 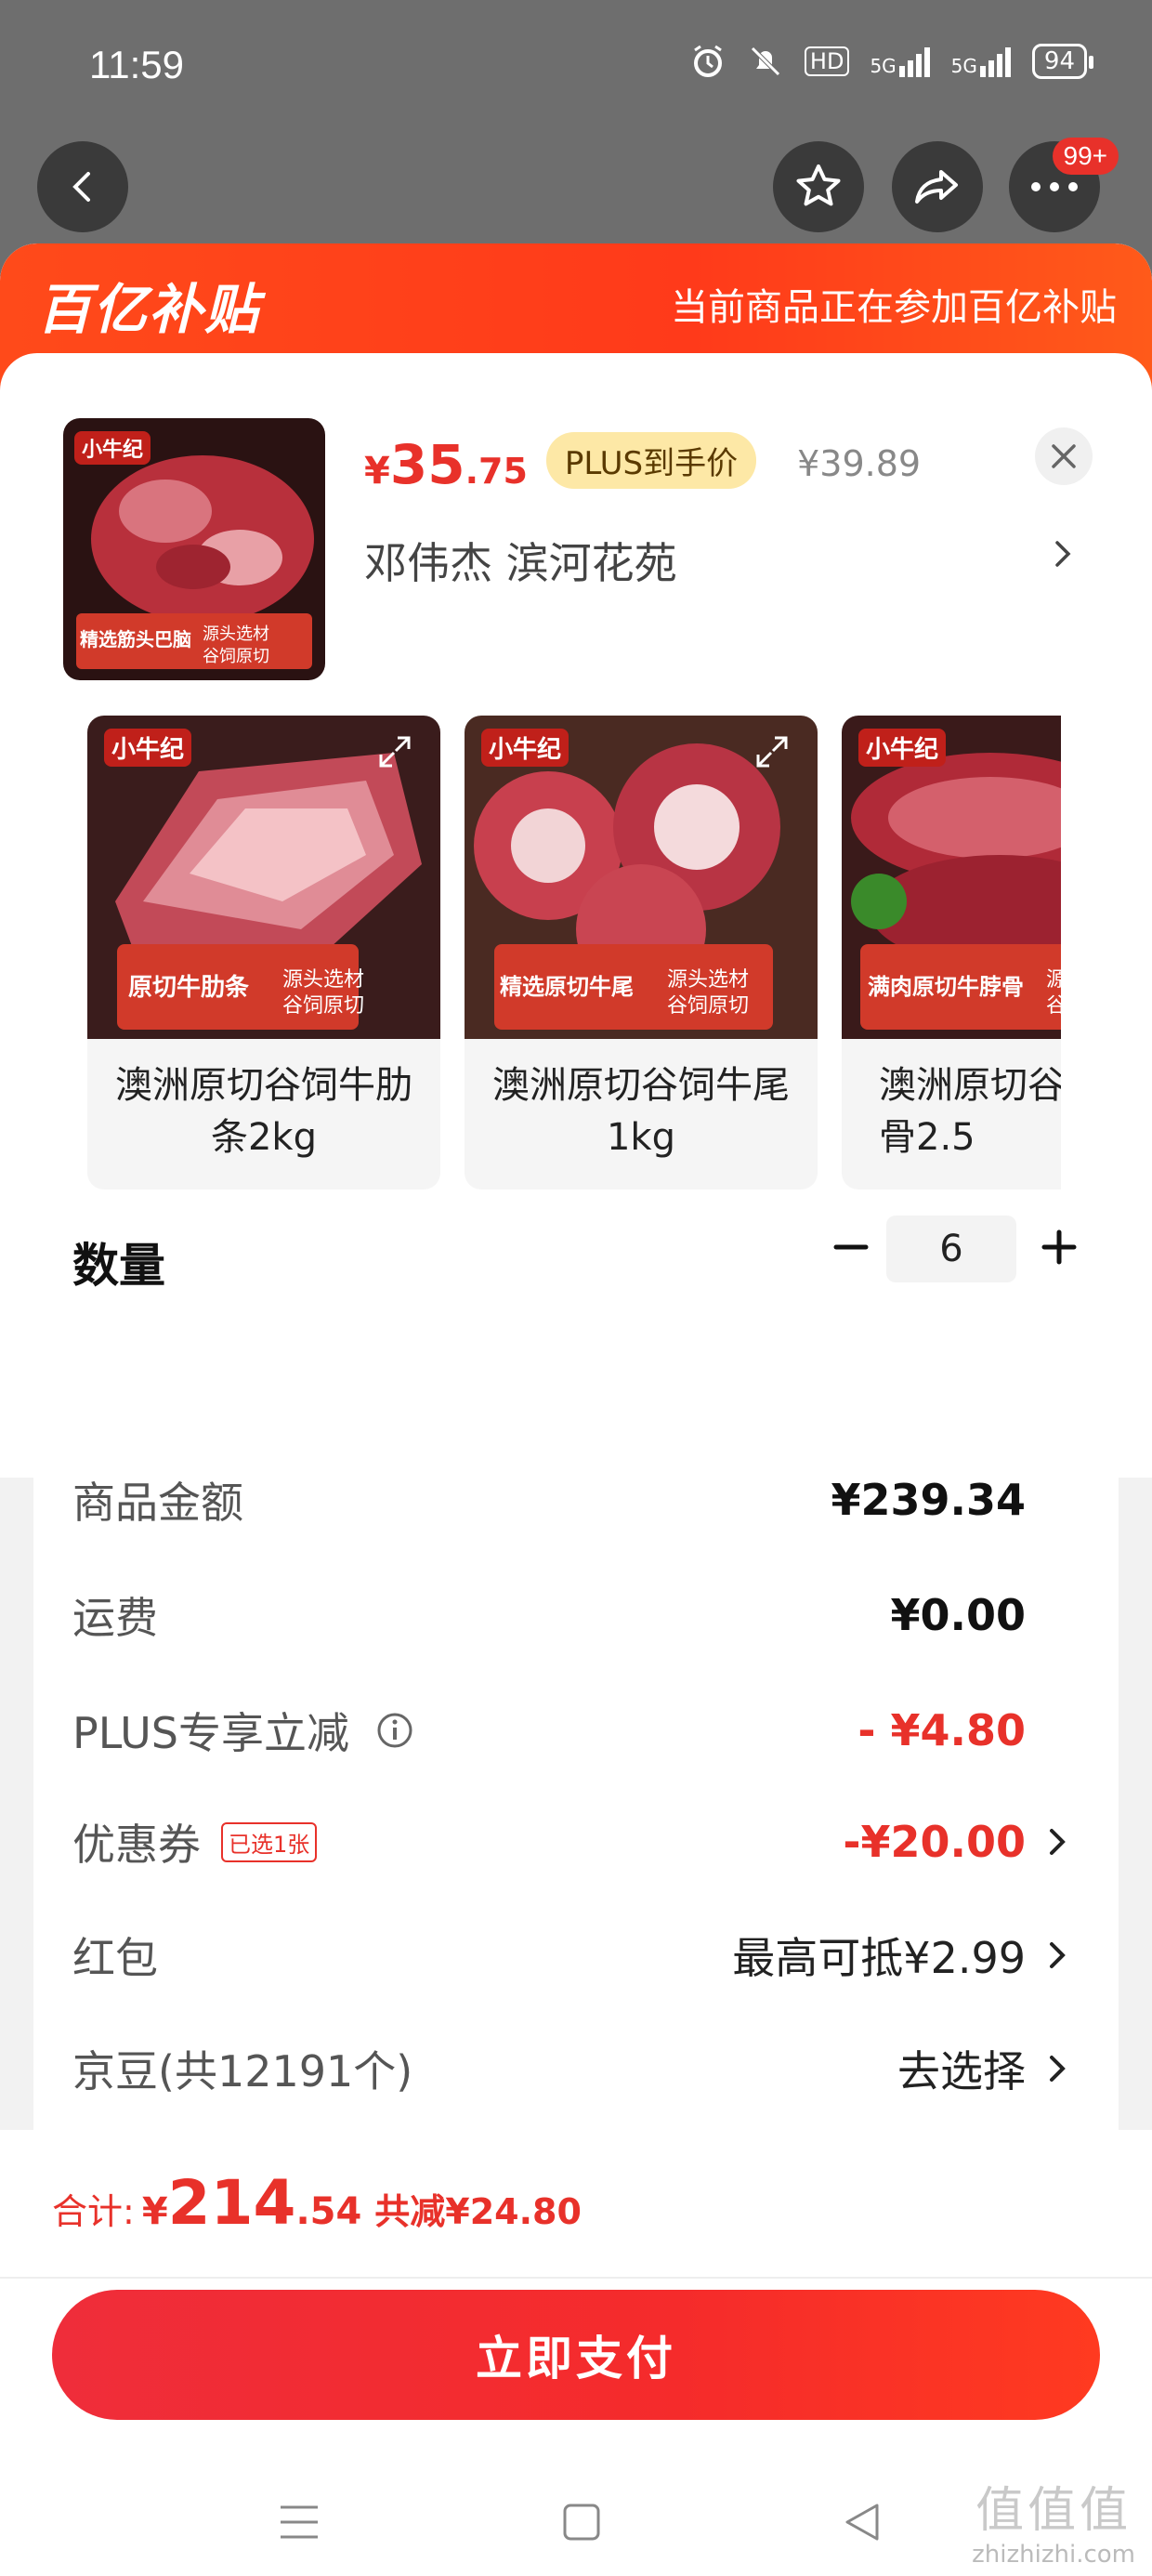 What do you see at coordinates (951, 1249) in the screenshot?
I see `quantity-input: 6` at bounding box center [951, 1249].